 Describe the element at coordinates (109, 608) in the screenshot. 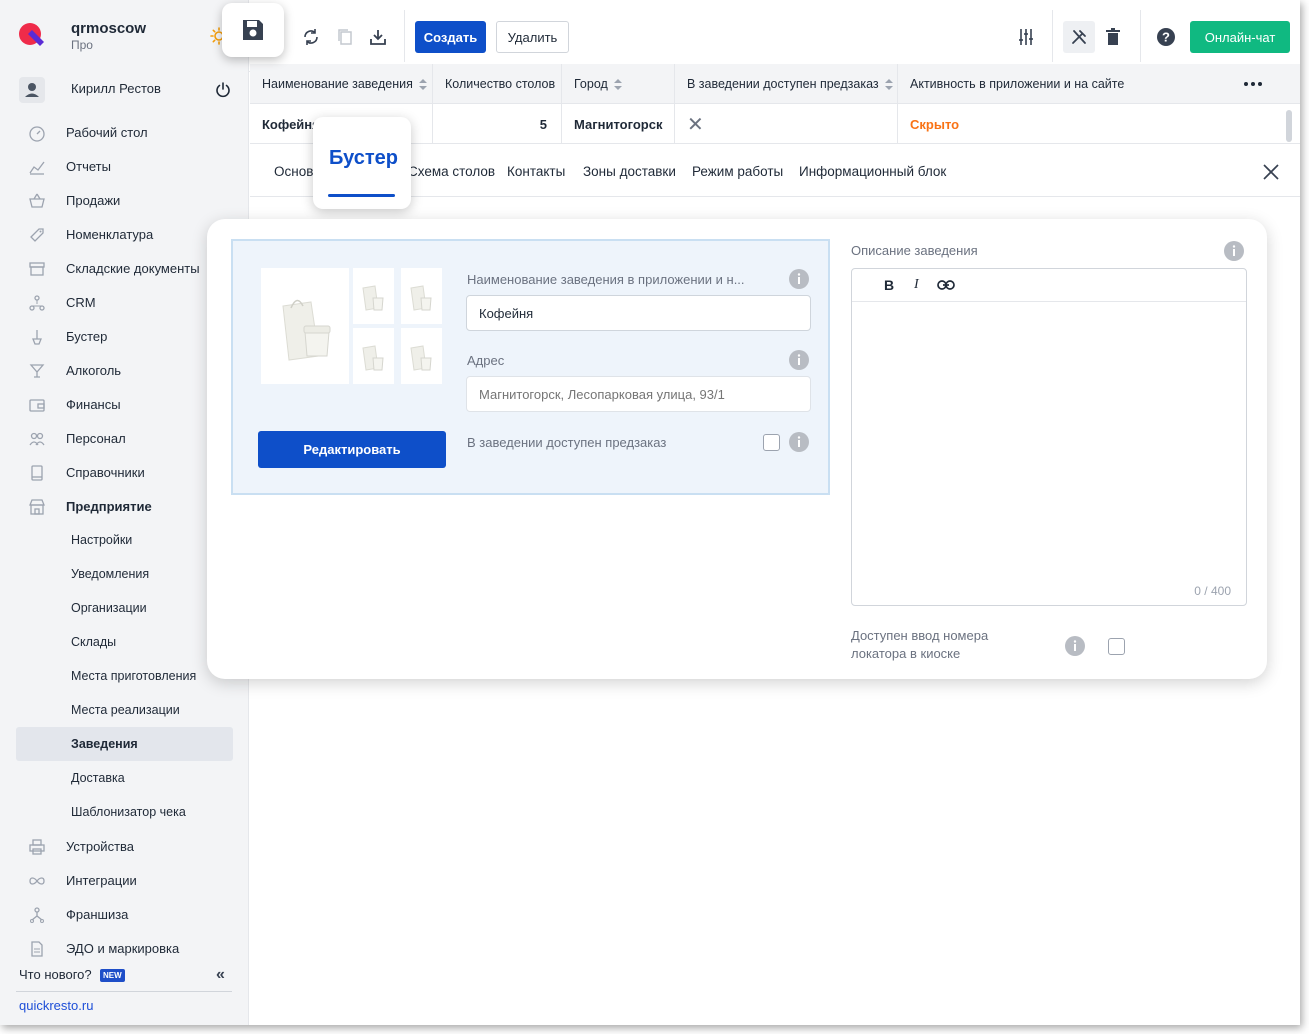

I see `sidebar-subitem-label: Организации` at that location.